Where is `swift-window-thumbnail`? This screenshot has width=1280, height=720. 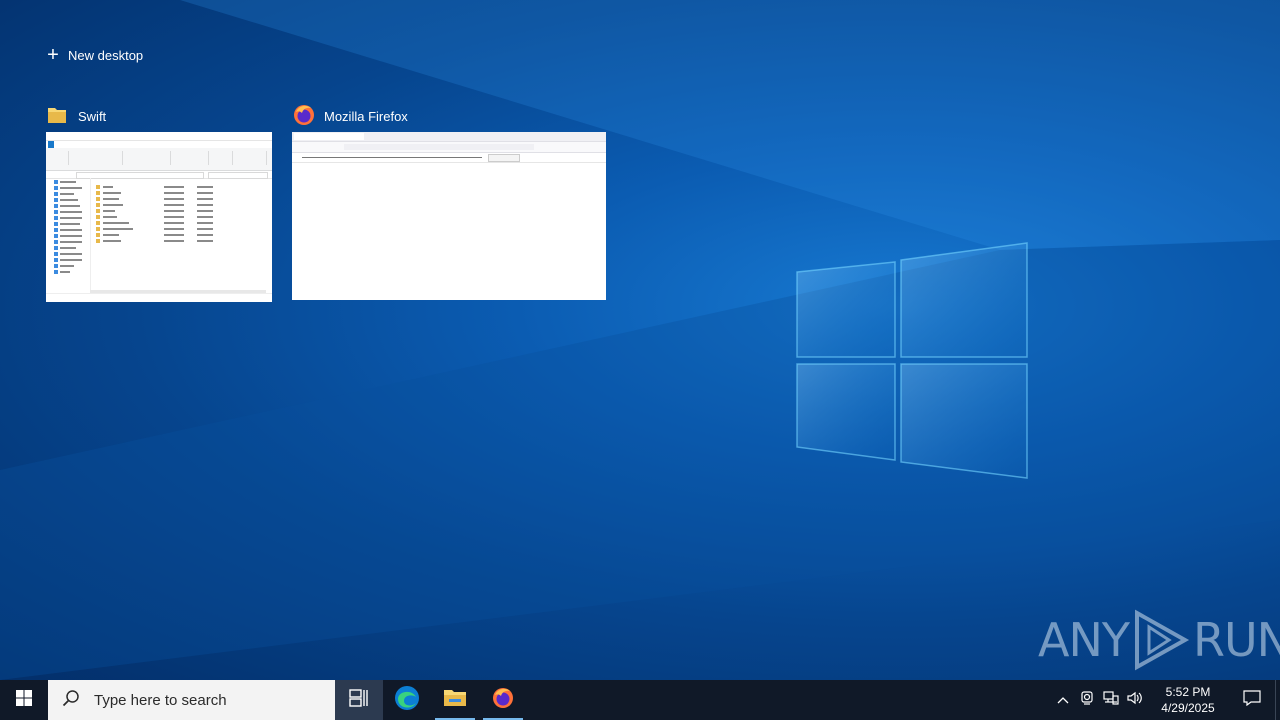
swift-window-thumbnail is located at coordinates (159, 217).